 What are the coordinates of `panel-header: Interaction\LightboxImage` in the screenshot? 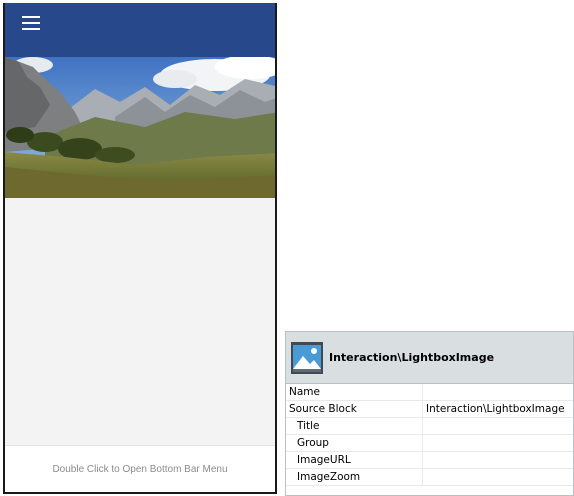 It's located at (429, 358).